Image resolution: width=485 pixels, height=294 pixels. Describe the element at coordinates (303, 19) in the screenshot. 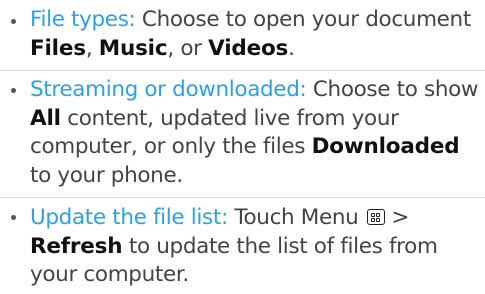

I see `text: Choose to open your document` at that location.